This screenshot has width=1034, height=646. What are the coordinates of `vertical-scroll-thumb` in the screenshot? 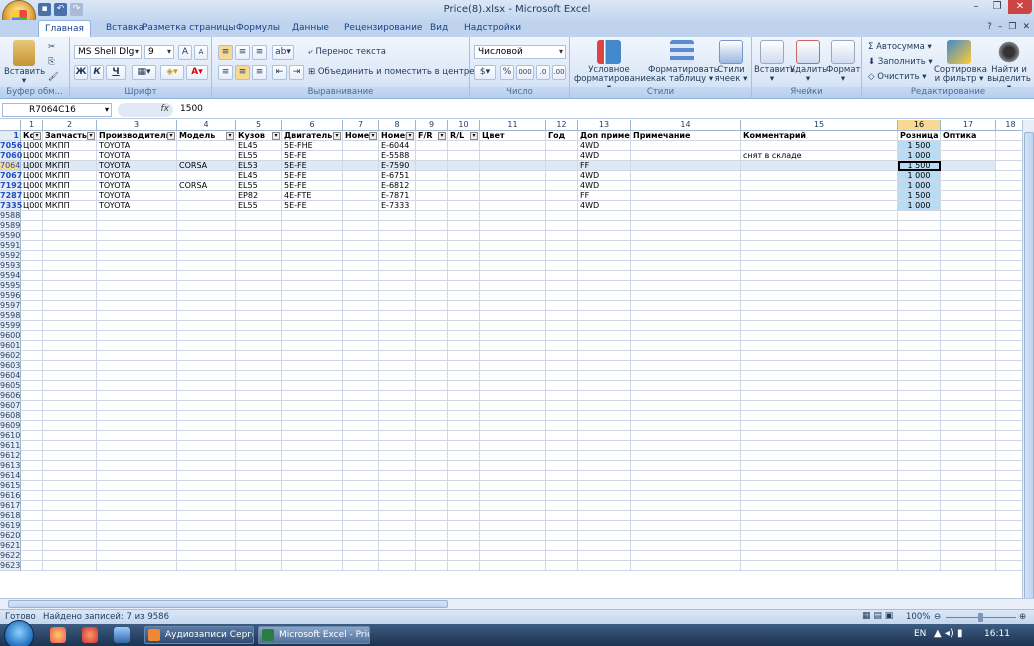 It's located at (1029, 367).